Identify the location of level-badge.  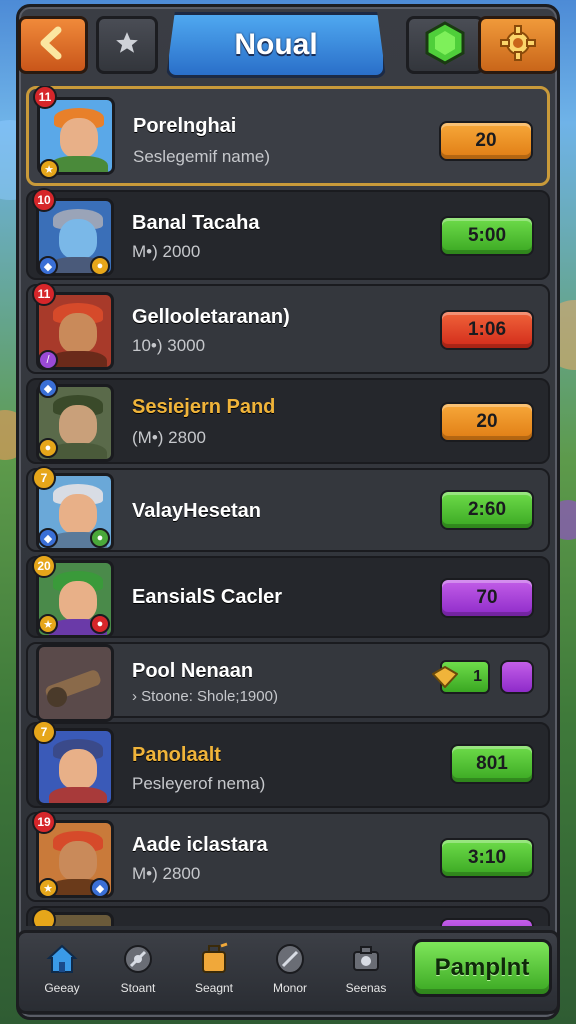
(44, 917).